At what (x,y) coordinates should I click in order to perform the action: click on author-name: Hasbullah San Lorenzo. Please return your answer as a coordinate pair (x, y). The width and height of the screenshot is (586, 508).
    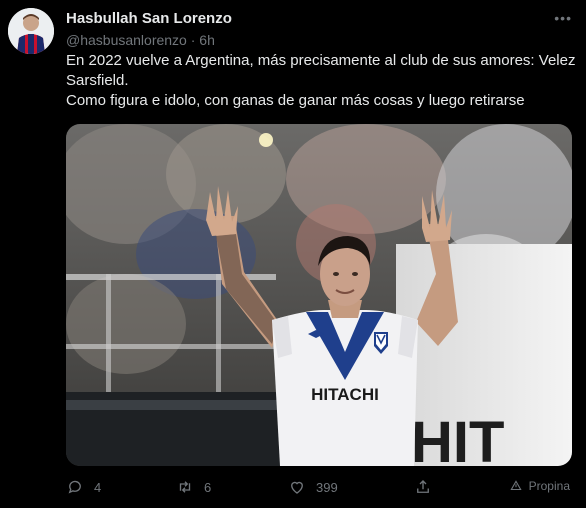
    Looking at the image, I should click on (149, 18).